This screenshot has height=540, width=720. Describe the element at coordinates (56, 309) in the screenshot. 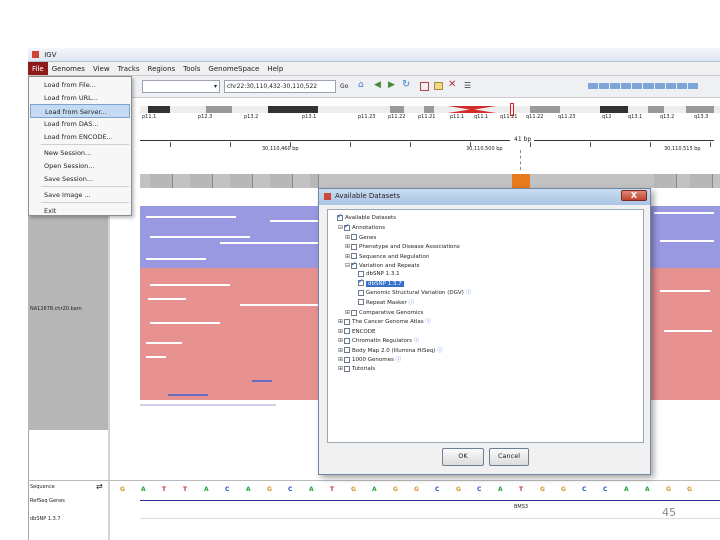

I see `sample-name-label: NA12878.chr20.bam` at that location.